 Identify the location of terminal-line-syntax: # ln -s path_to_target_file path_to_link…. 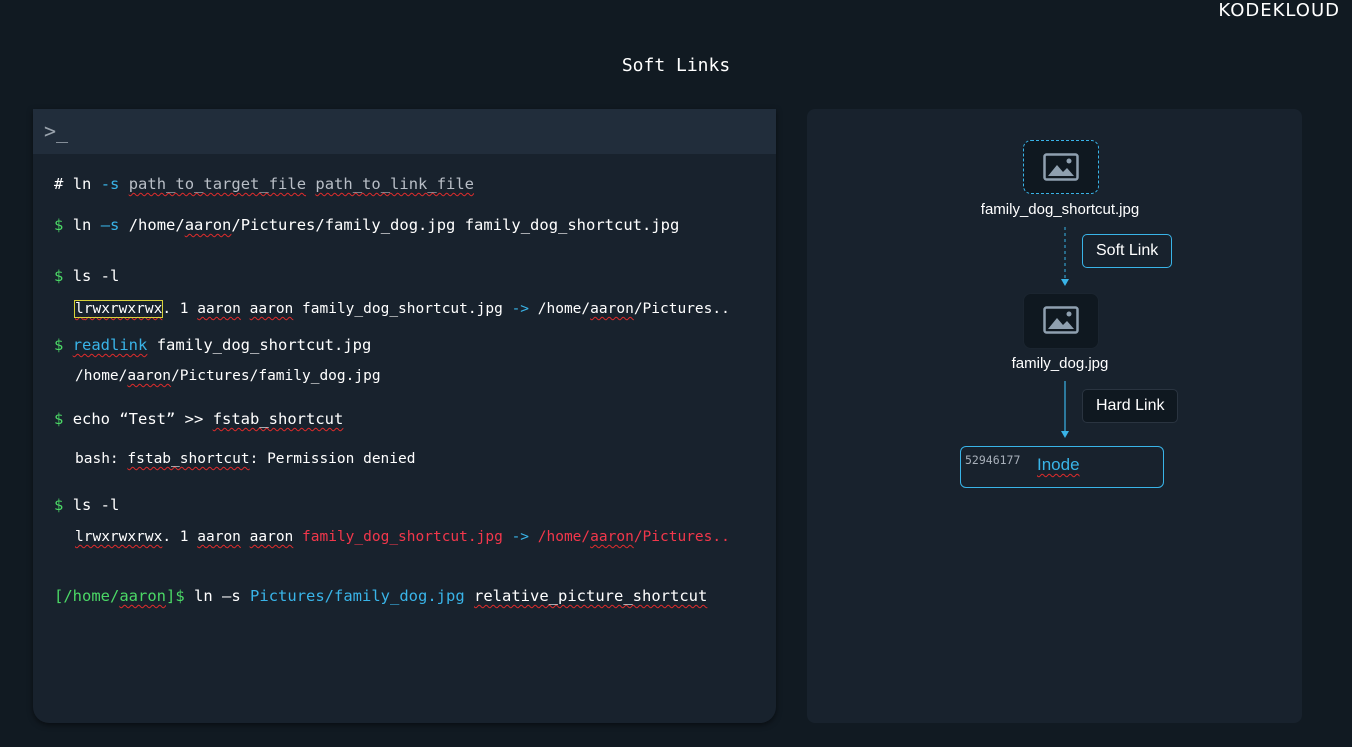
(264, 184).